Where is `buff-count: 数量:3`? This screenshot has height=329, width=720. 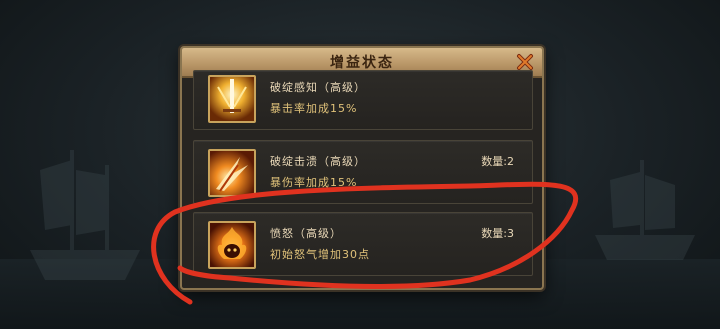 buff-count: 数量:3 is located at coordinates (497, 233).